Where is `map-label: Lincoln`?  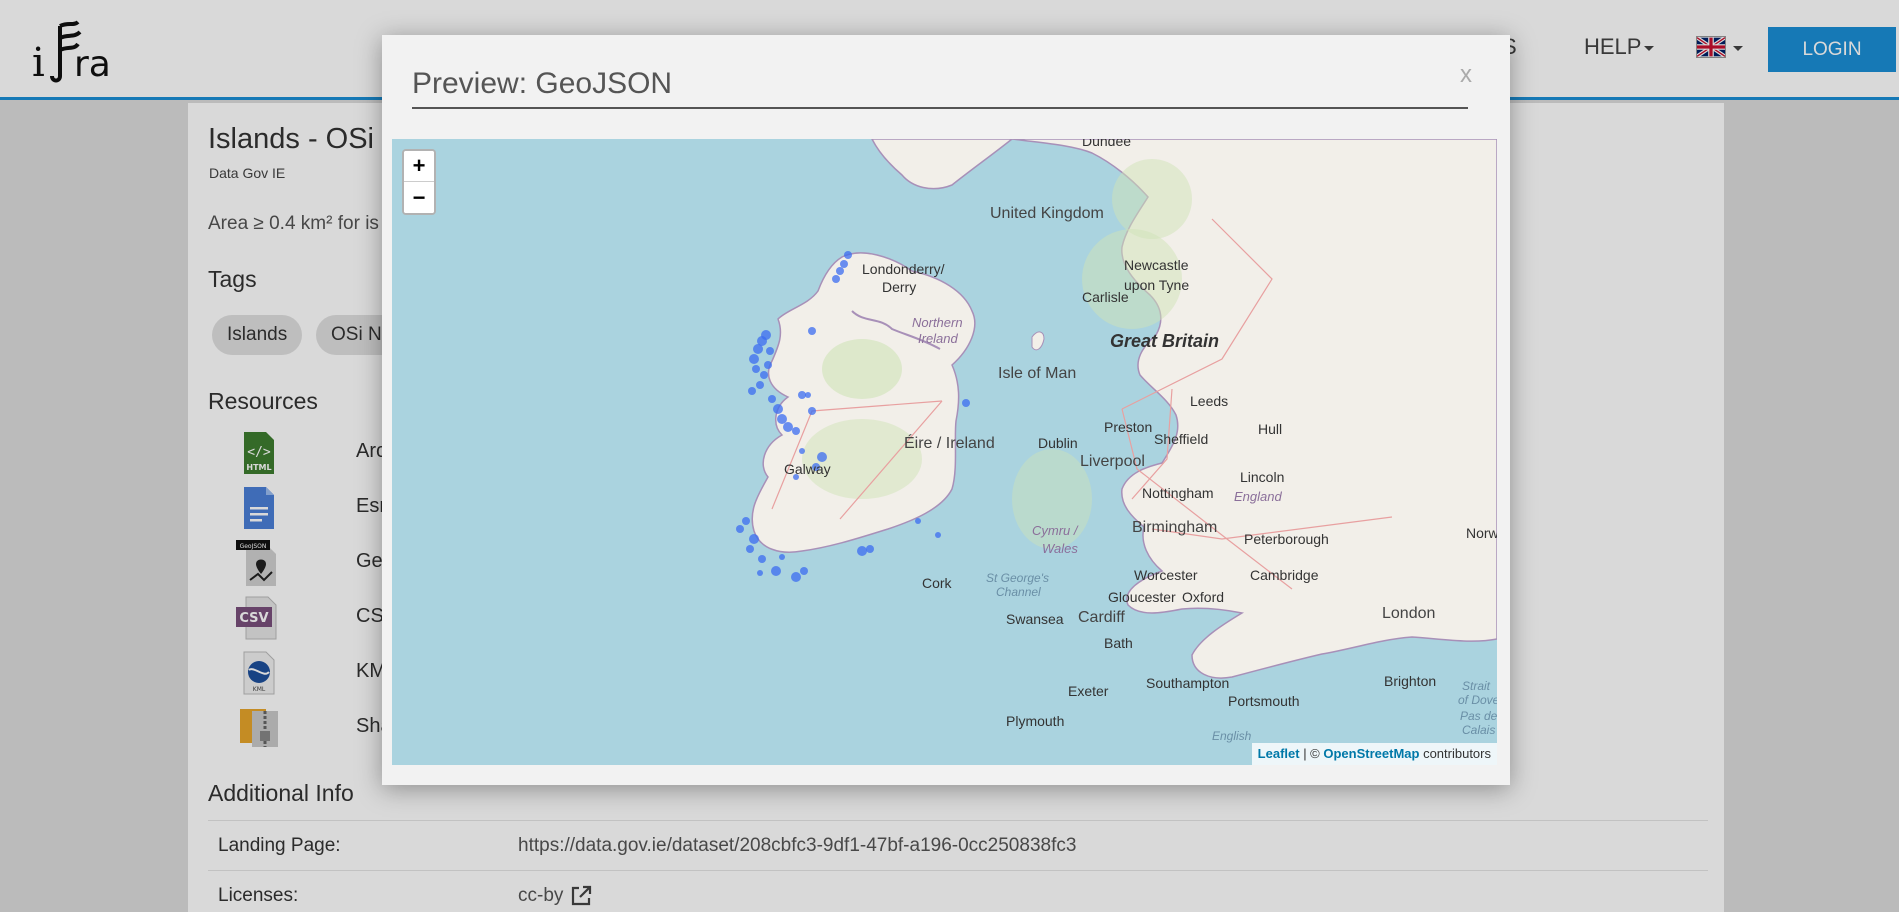
map-label: Lincoln is located at coordinates (1262, 477).